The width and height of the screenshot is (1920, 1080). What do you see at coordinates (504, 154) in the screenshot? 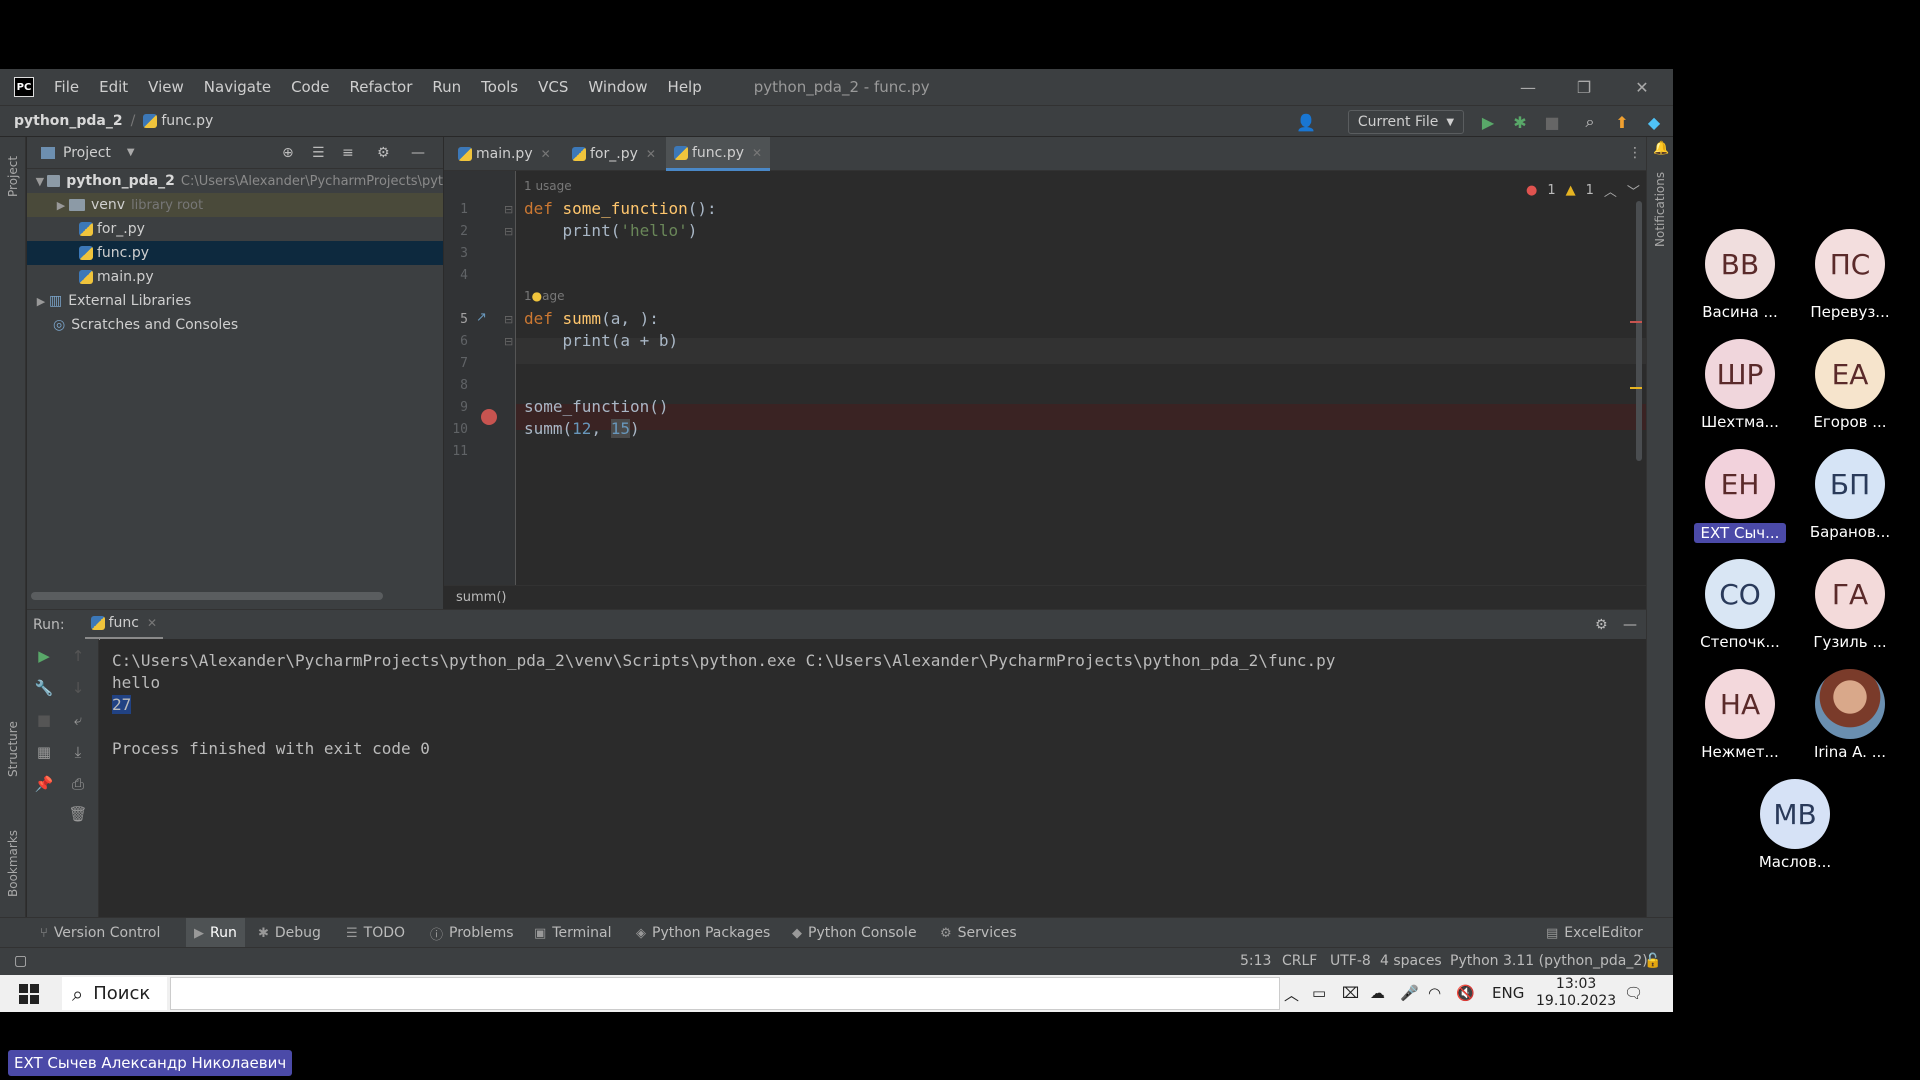
I see `tab-main-py: main.py ✕` at bounding box center [504, 154].